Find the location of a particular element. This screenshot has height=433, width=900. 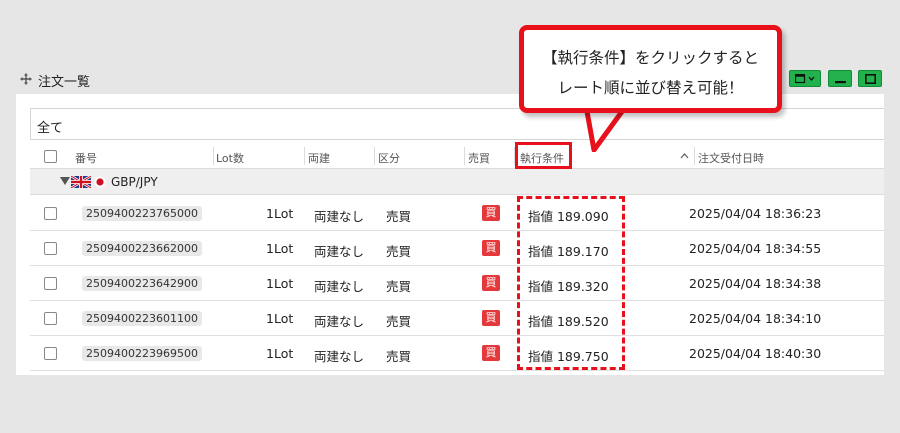

maximize-button is located at coordinates (870, 78).